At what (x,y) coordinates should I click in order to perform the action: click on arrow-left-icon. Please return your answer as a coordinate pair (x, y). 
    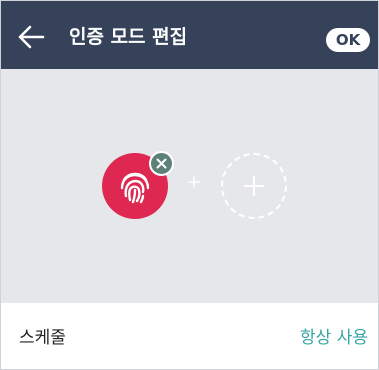
    Looking at the image, I should click on (31, 37).